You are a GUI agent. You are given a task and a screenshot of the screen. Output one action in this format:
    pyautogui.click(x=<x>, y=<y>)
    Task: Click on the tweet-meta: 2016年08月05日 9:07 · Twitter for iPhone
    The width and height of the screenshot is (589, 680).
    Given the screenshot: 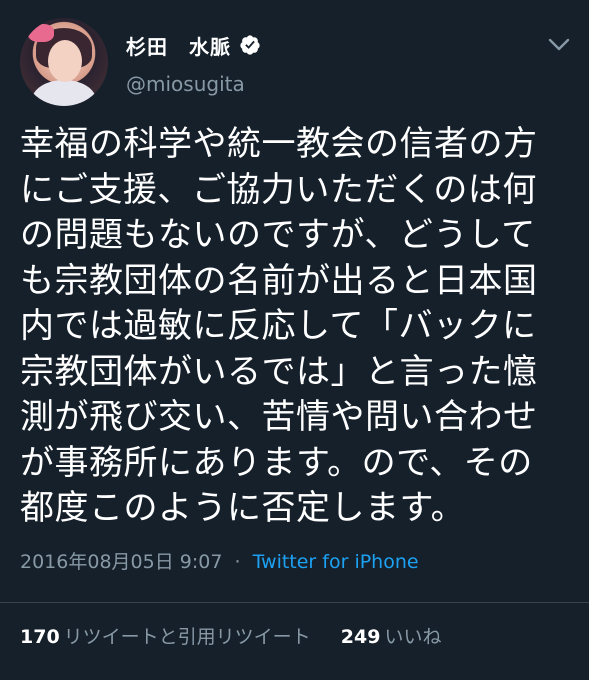 What is the action you would take?
    pyautogui.click(x=219, y=560)
    